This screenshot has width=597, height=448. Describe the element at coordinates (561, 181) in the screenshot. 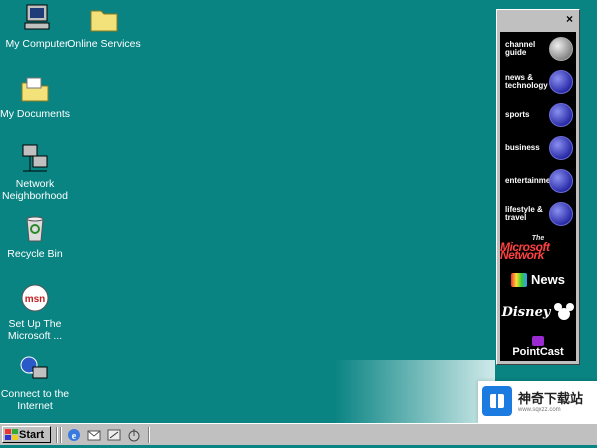

I see `tv-icon` at that location.